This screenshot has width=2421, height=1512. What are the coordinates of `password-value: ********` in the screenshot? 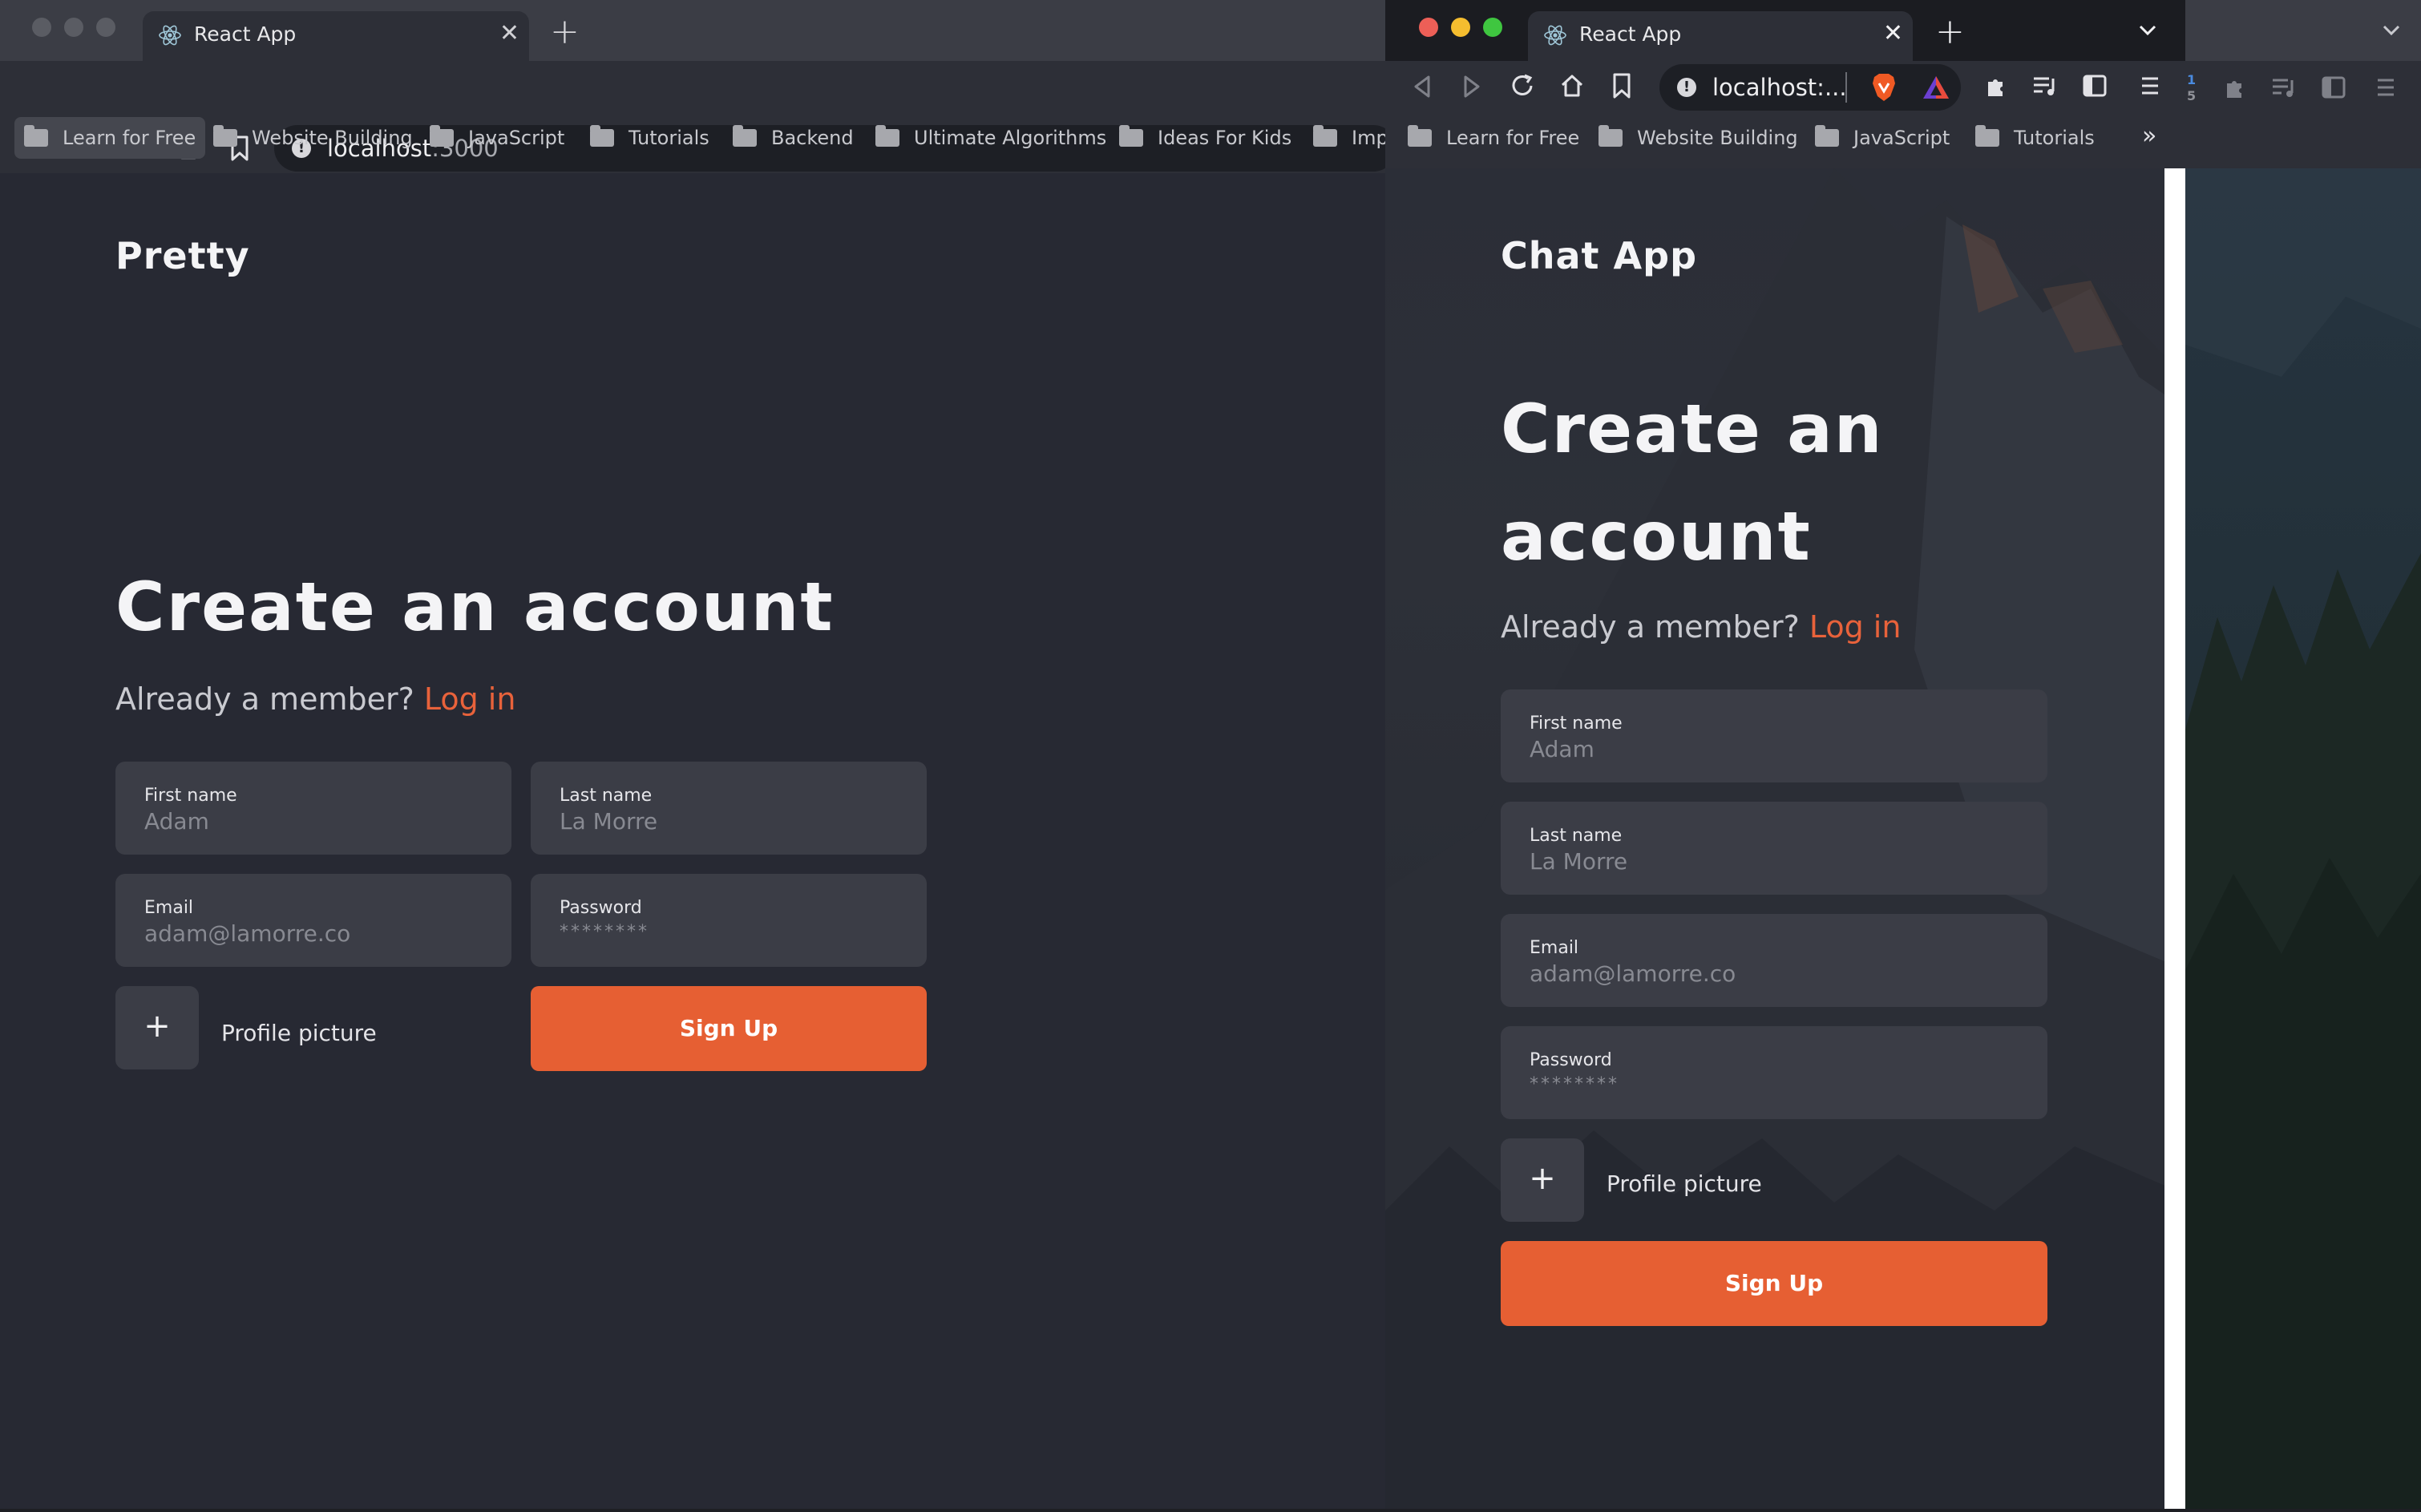 It's located at (1574, 1084).